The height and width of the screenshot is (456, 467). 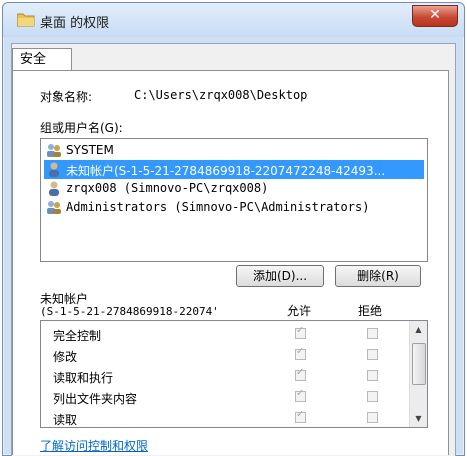 What do you see at coordinates (418, 329) in the screenshot?
I see `scroll-up-icon: ▲` at bounding box center [418, 329].